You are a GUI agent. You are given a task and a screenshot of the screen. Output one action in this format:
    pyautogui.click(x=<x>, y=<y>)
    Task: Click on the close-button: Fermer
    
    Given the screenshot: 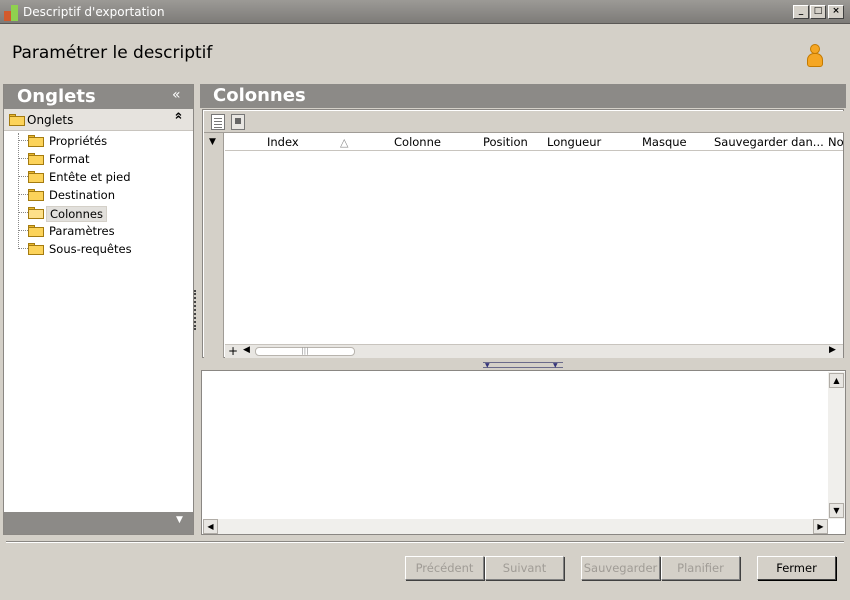 What is the action you would take?
    pyautogui.click(x=796, y=568)
    